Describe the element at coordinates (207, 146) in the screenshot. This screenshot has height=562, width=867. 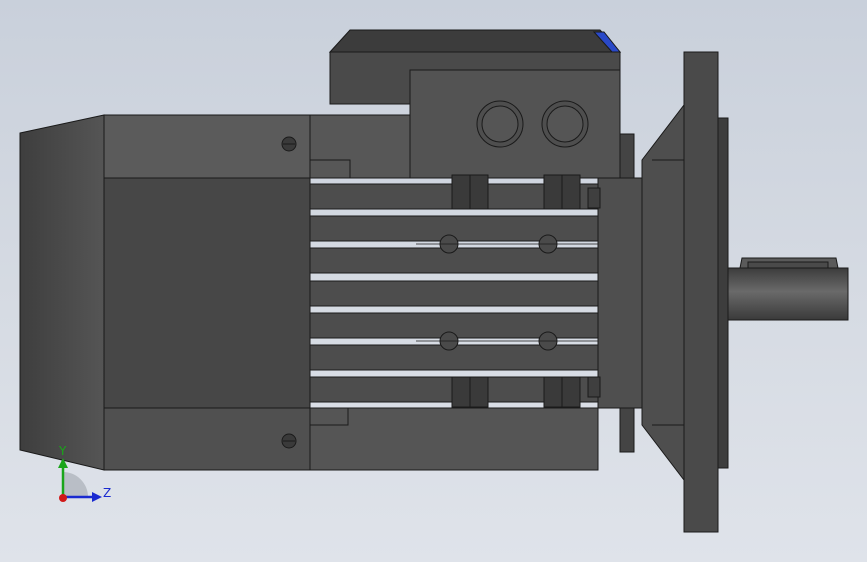
I see `housing-top-band` at that location.